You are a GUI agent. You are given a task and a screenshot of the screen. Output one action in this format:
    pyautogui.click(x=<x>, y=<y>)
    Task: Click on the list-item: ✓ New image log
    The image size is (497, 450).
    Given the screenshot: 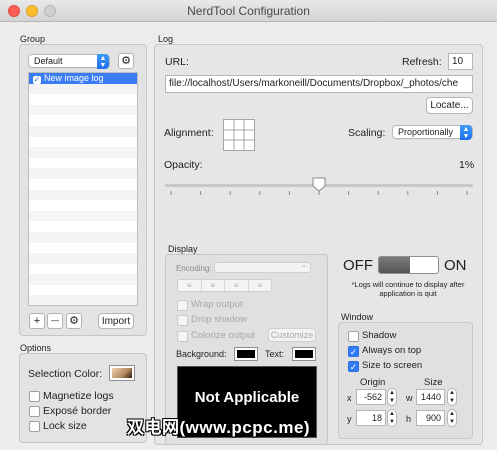 What is the action you would take?
    pyautogui.click(x=83, y=78)
    